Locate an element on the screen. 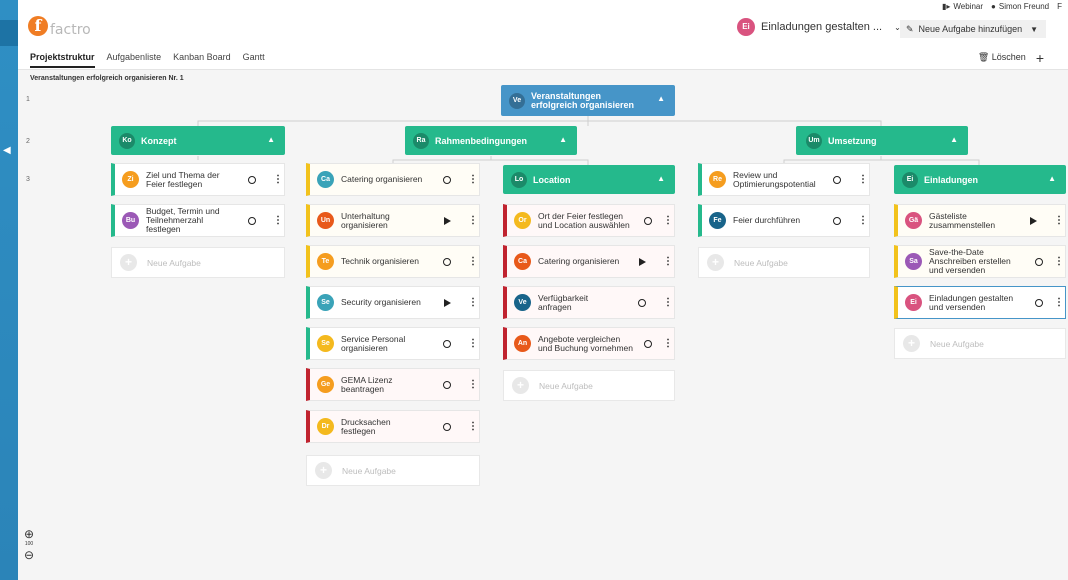  webinar-link: ▮▸ Webinar is located at coordinates (962, 6).